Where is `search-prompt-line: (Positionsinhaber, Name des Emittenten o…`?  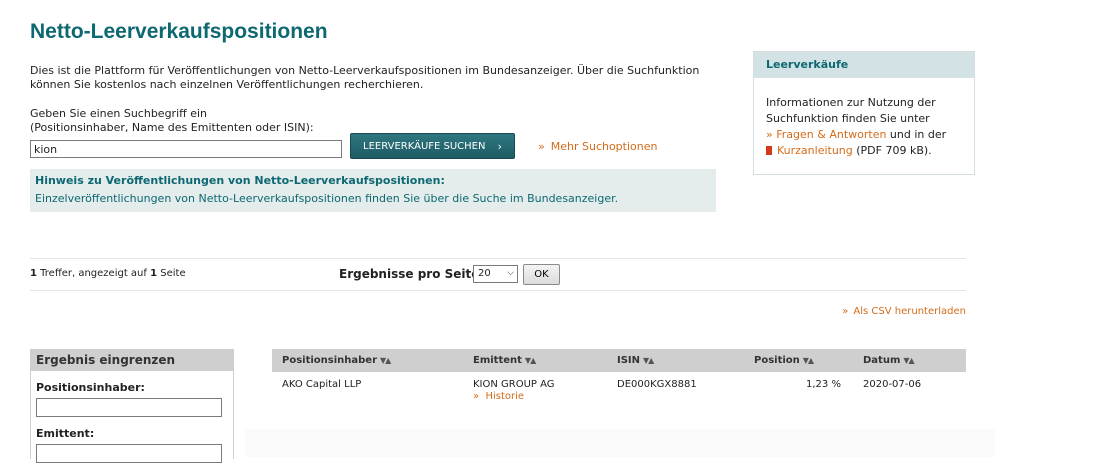
search-prompt-line: (Positionsinhaber, Name des Emittenten o… is located at coordinates (172, 127).